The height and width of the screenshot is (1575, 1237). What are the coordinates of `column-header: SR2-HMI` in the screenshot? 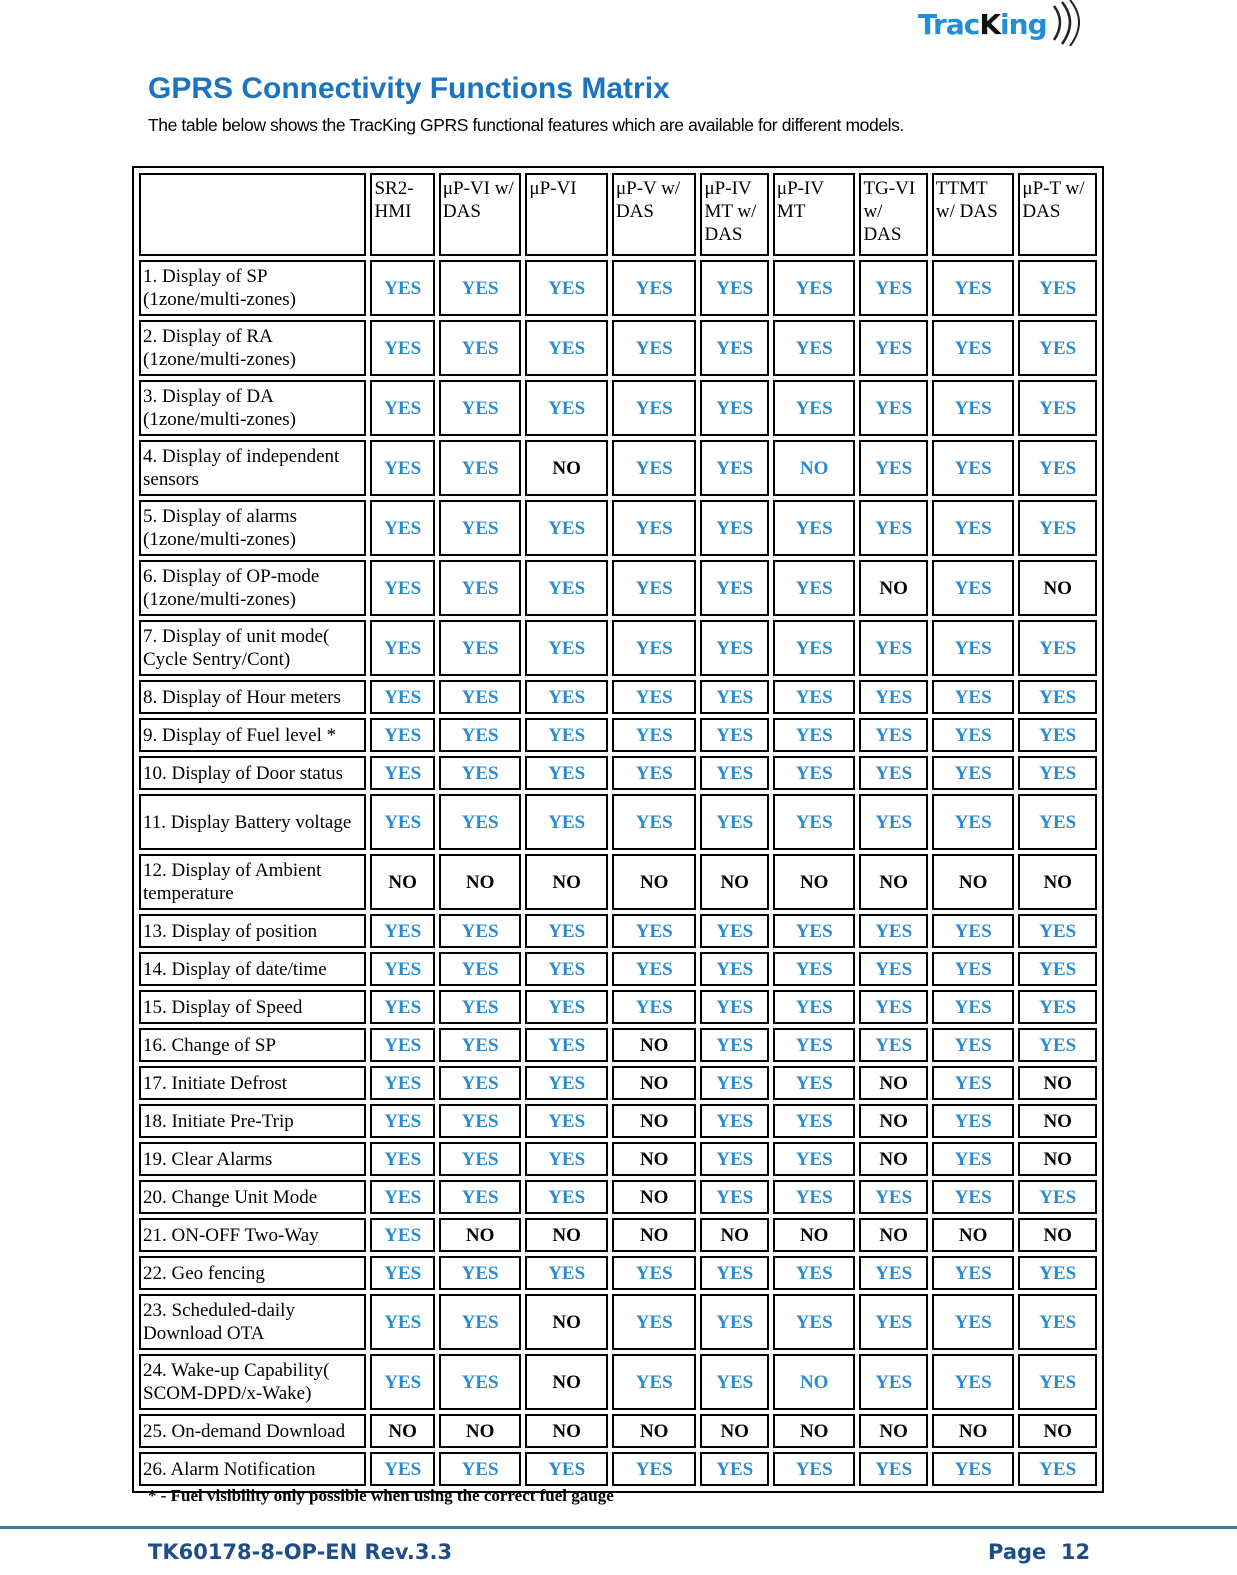 It's located at (402, 214).